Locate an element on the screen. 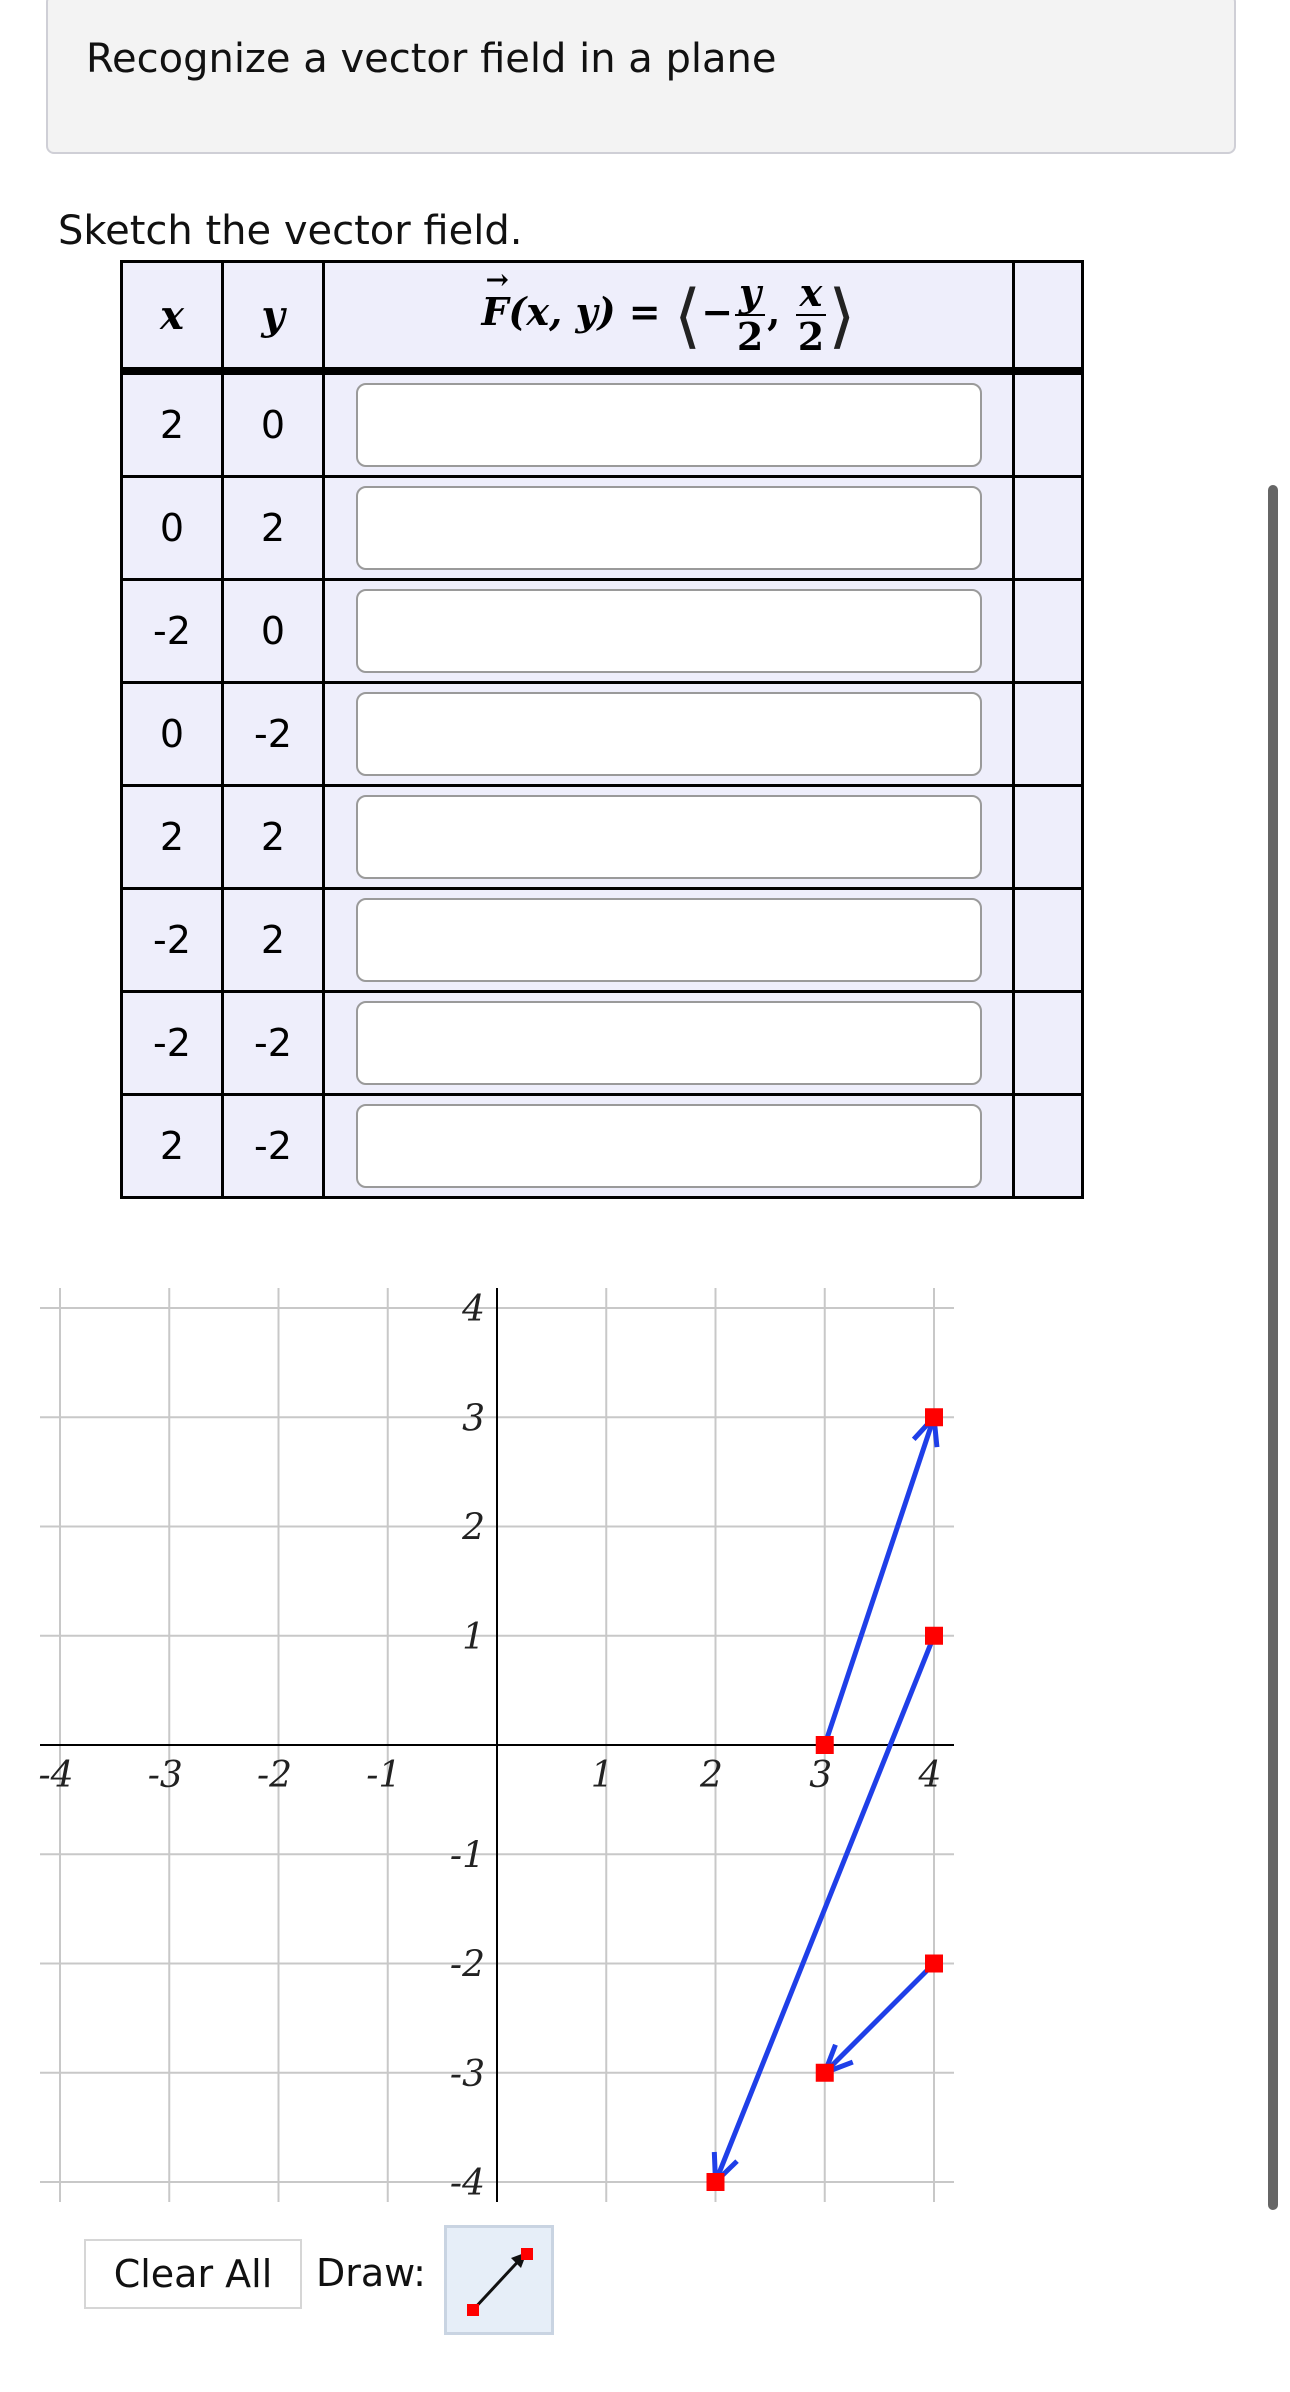  formula-den2: 2 is located at coordinates (811, 336).